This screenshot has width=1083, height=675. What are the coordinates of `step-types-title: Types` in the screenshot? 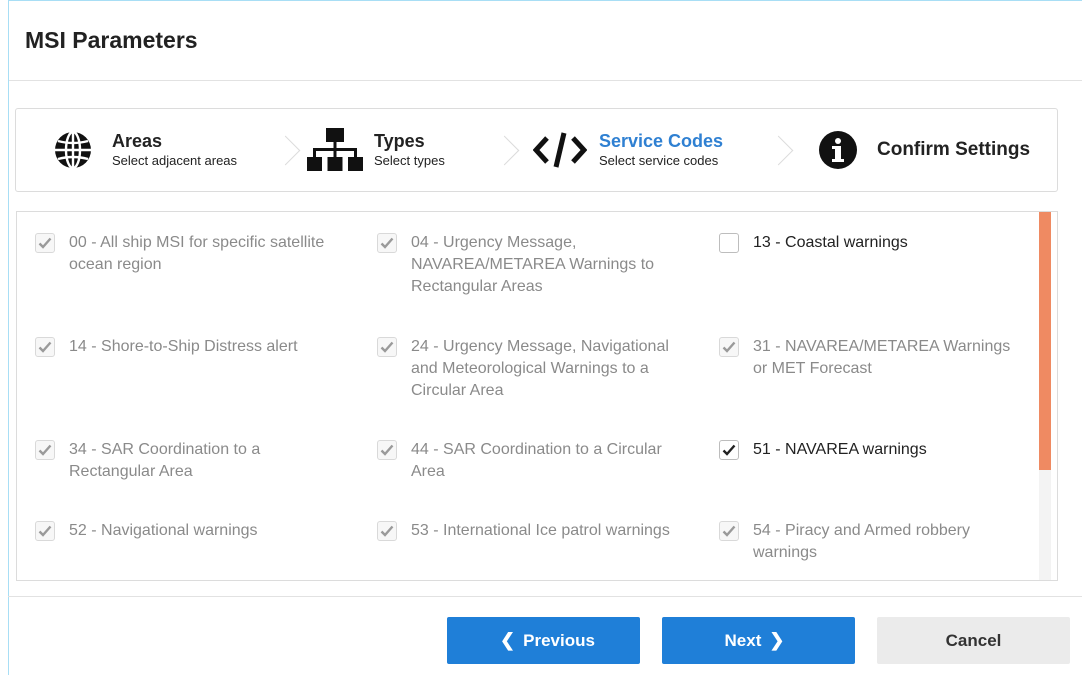 It's located at (399, 141).